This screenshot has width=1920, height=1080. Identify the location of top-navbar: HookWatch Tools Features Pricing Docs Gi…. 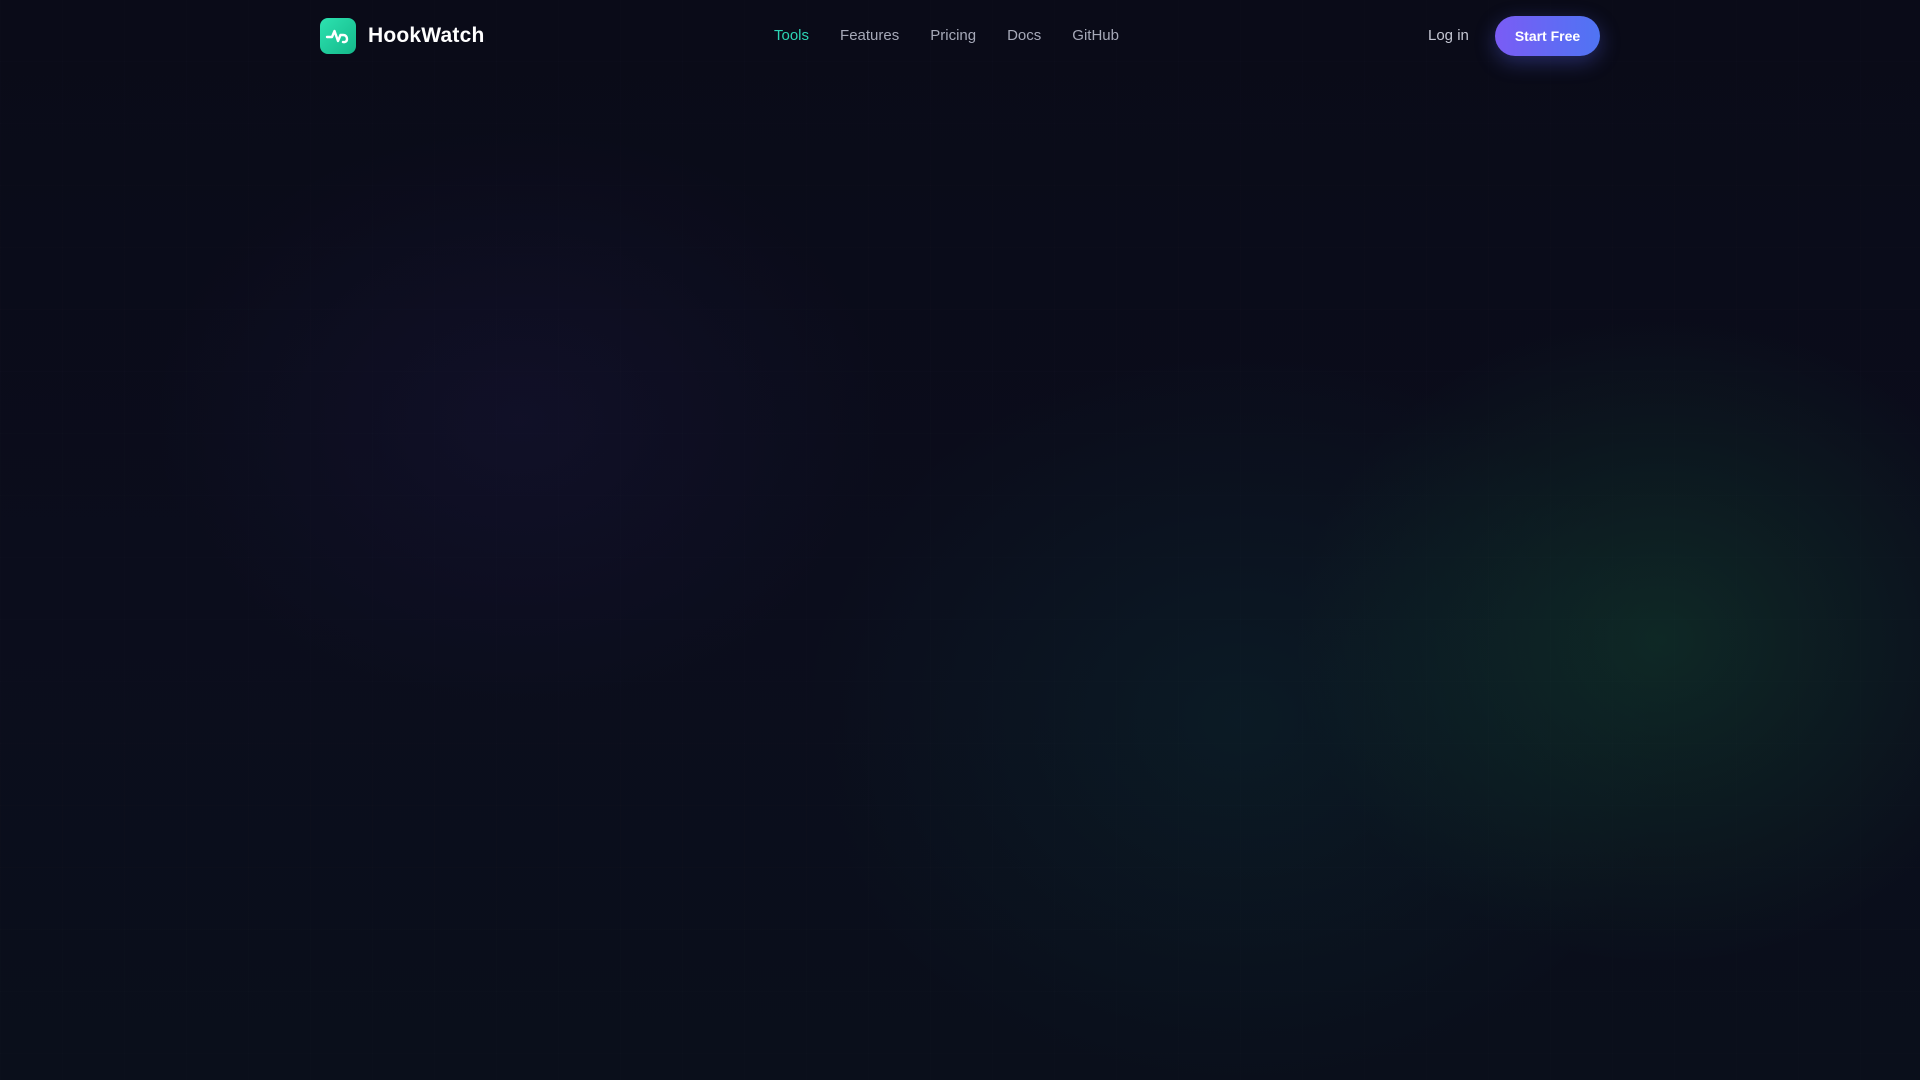
(960, 36).